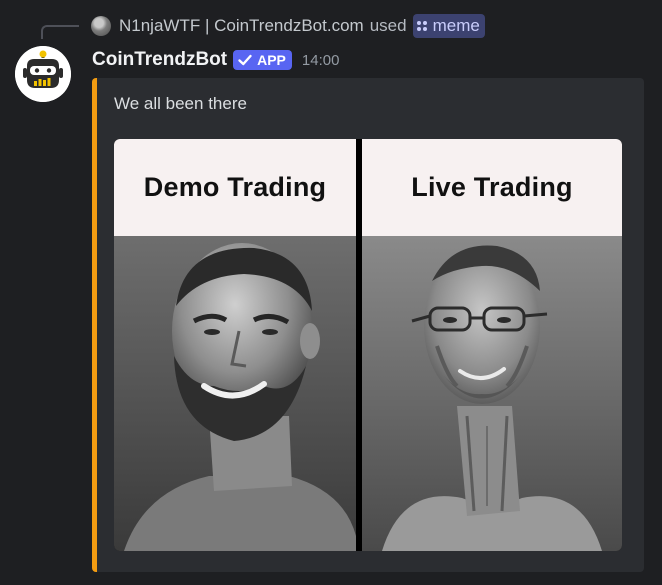  I want to click on checkmark-icon, so click(245, 60).